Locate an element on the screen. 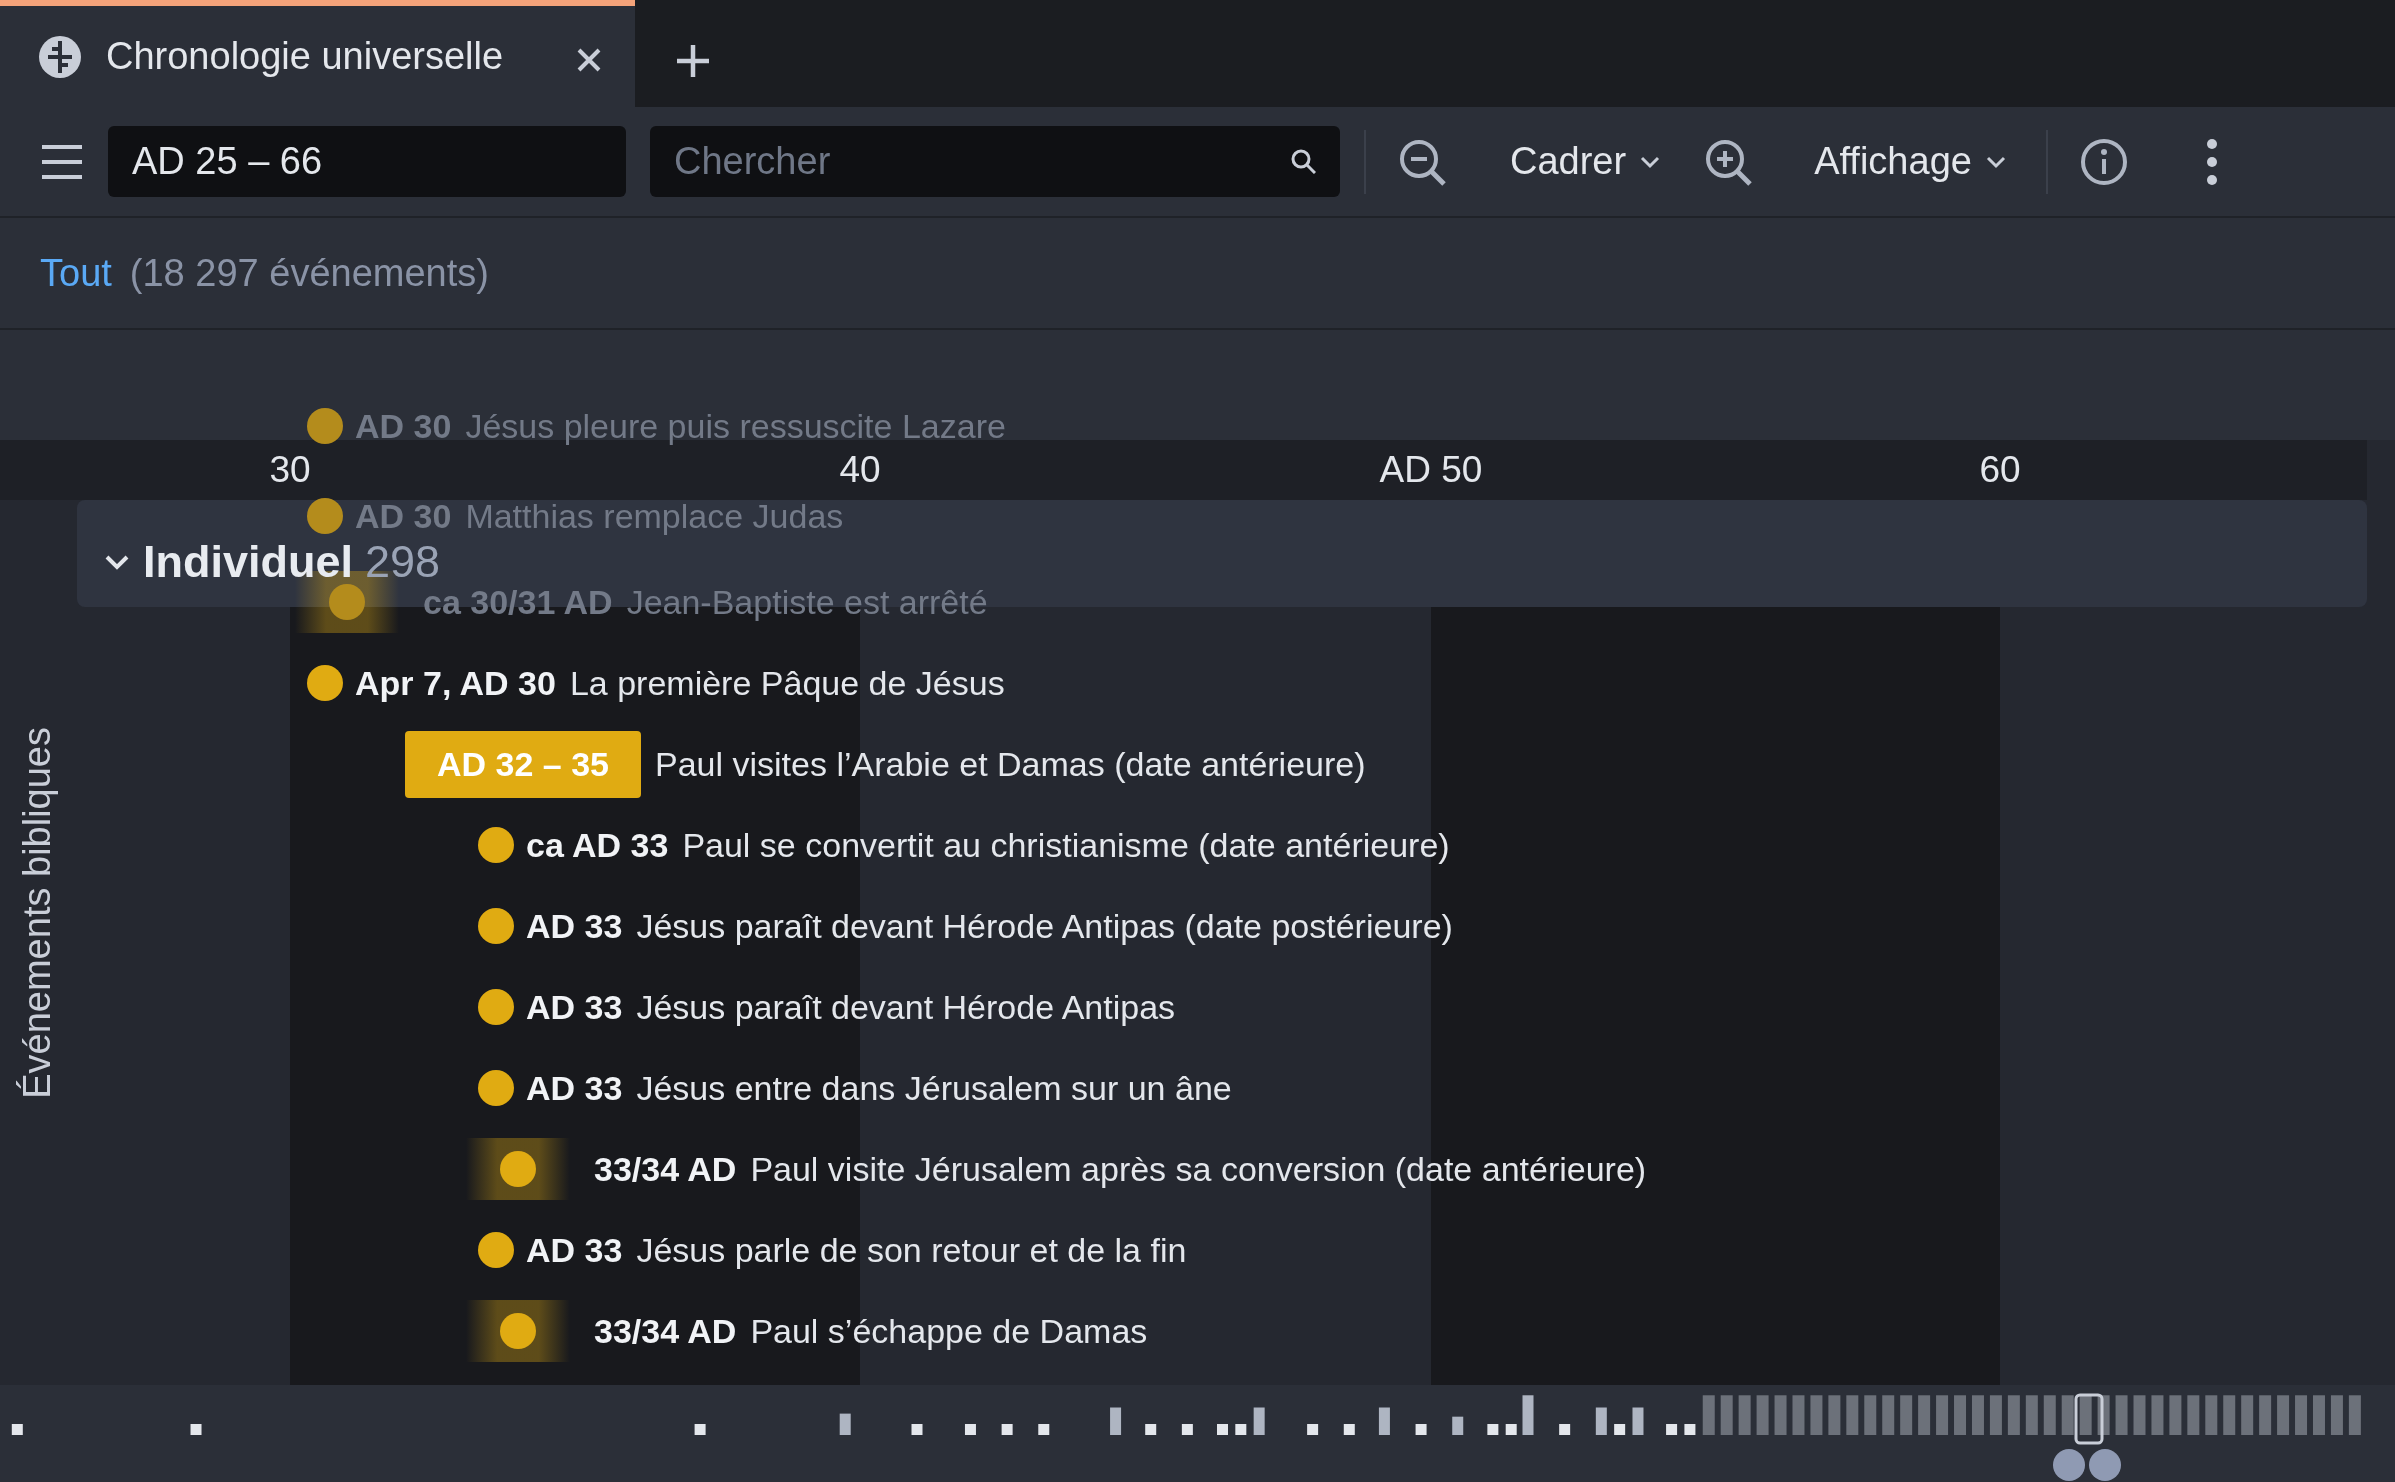 The image size is (2395, 1482). event-title: Jésus entre dans Jérusalem sur un âne is located at coordinates (934, 1088).